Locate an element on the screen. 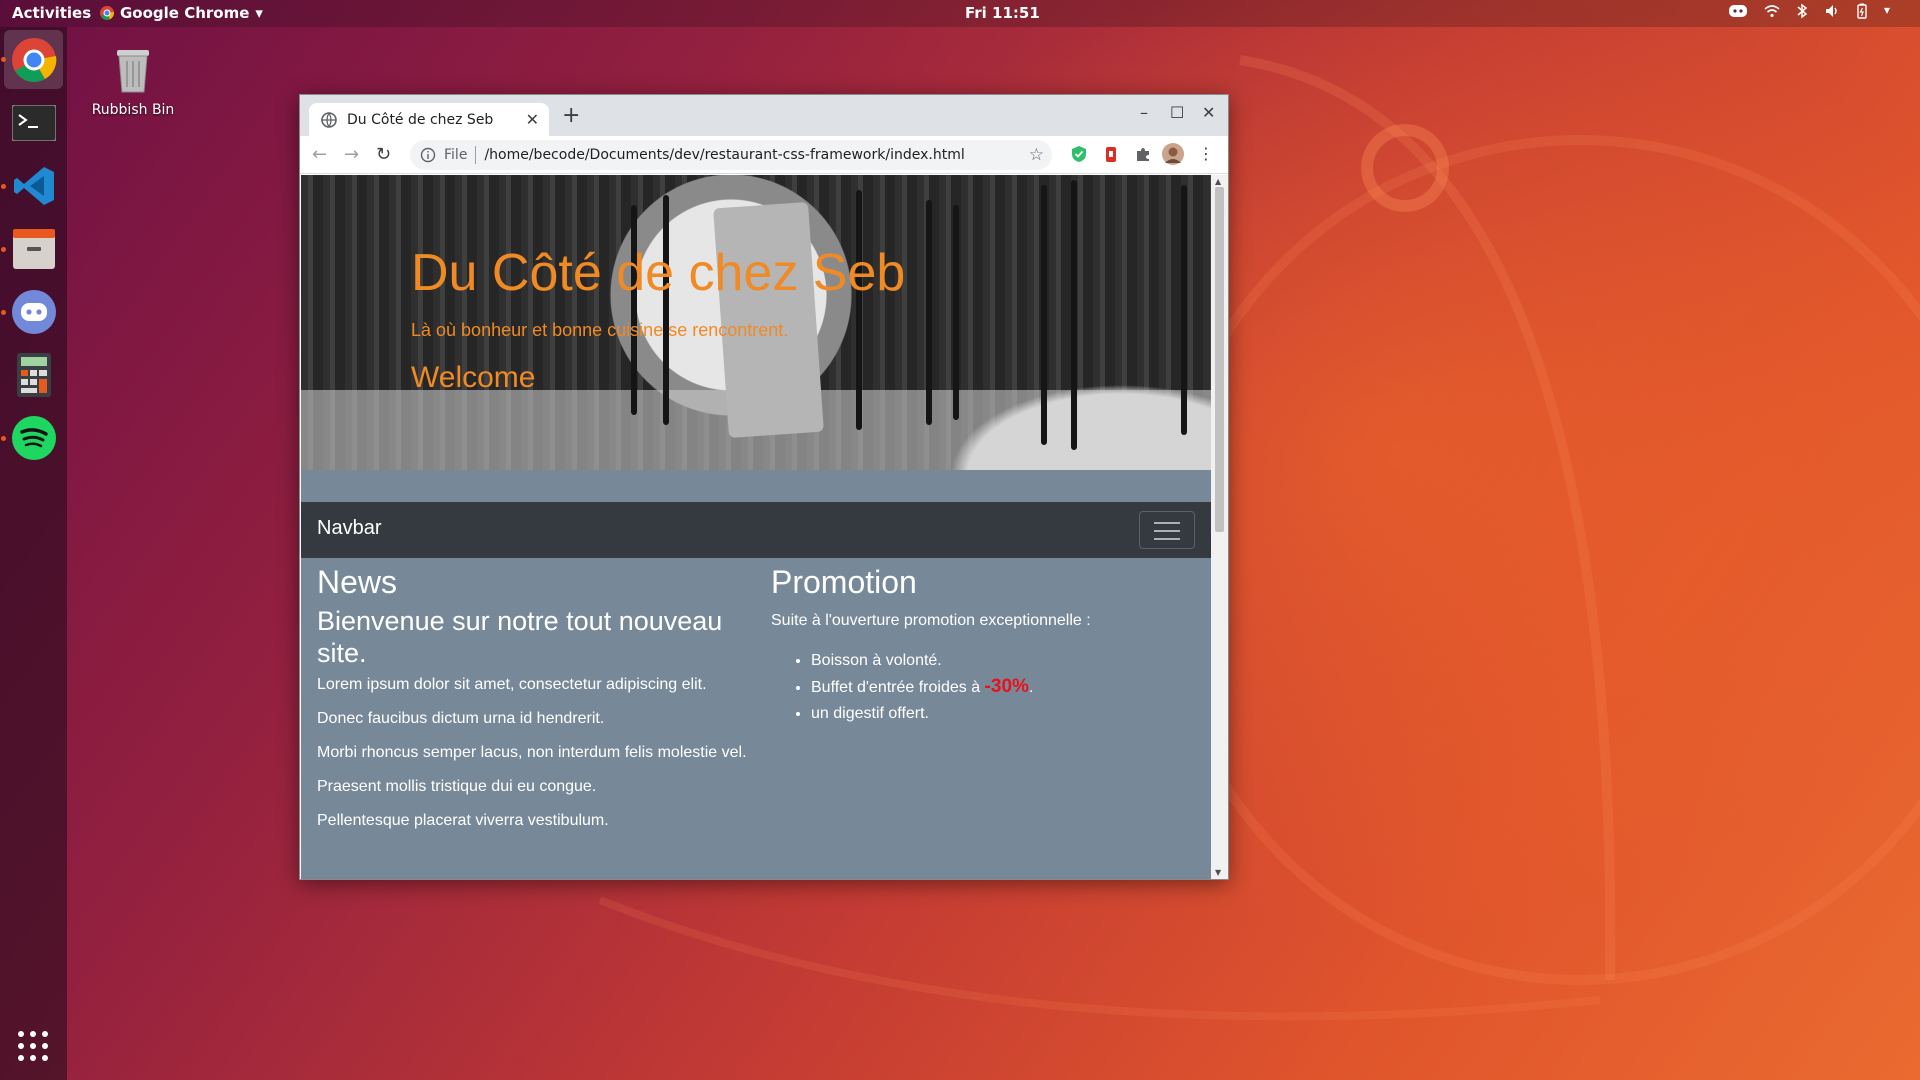 This screenshot has height=1080, width=1920. news-subheading: Bienvenue sur notre tout nouveau site. is located at coordinates (520, 637).